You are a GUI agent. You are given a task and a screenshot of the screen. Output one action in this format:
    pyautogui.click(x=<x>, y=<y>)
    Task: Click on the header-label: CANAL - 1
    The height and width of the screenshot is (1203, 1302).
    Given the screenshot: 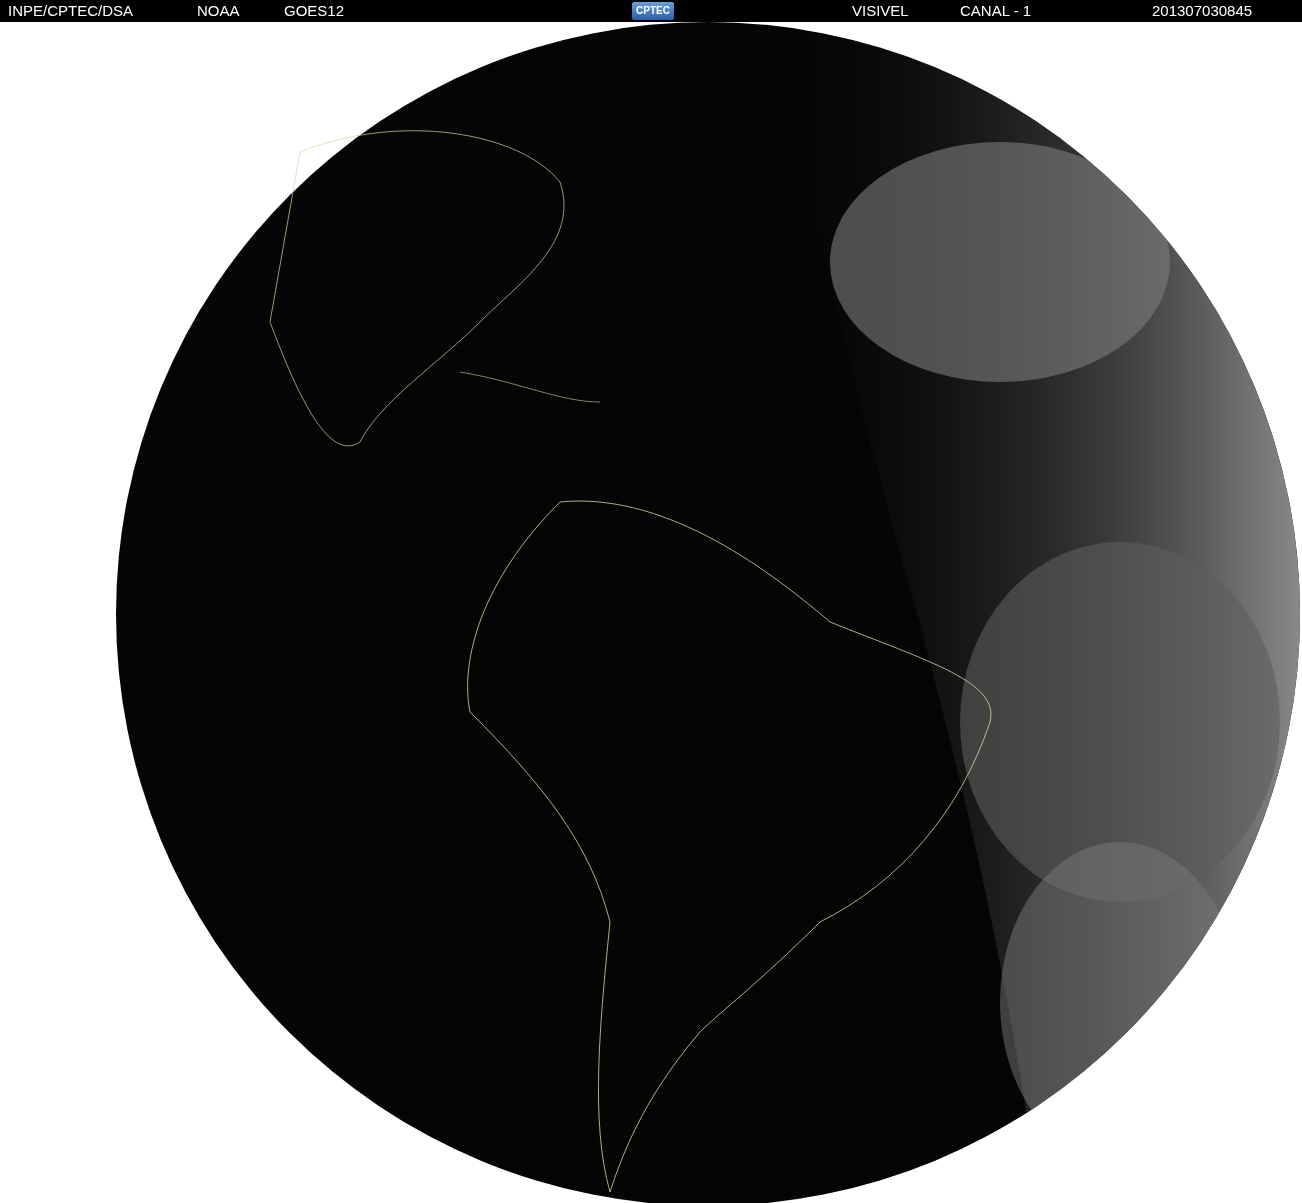 What is the action you would take?
    pyautogui.click(x=996, y=11)
    